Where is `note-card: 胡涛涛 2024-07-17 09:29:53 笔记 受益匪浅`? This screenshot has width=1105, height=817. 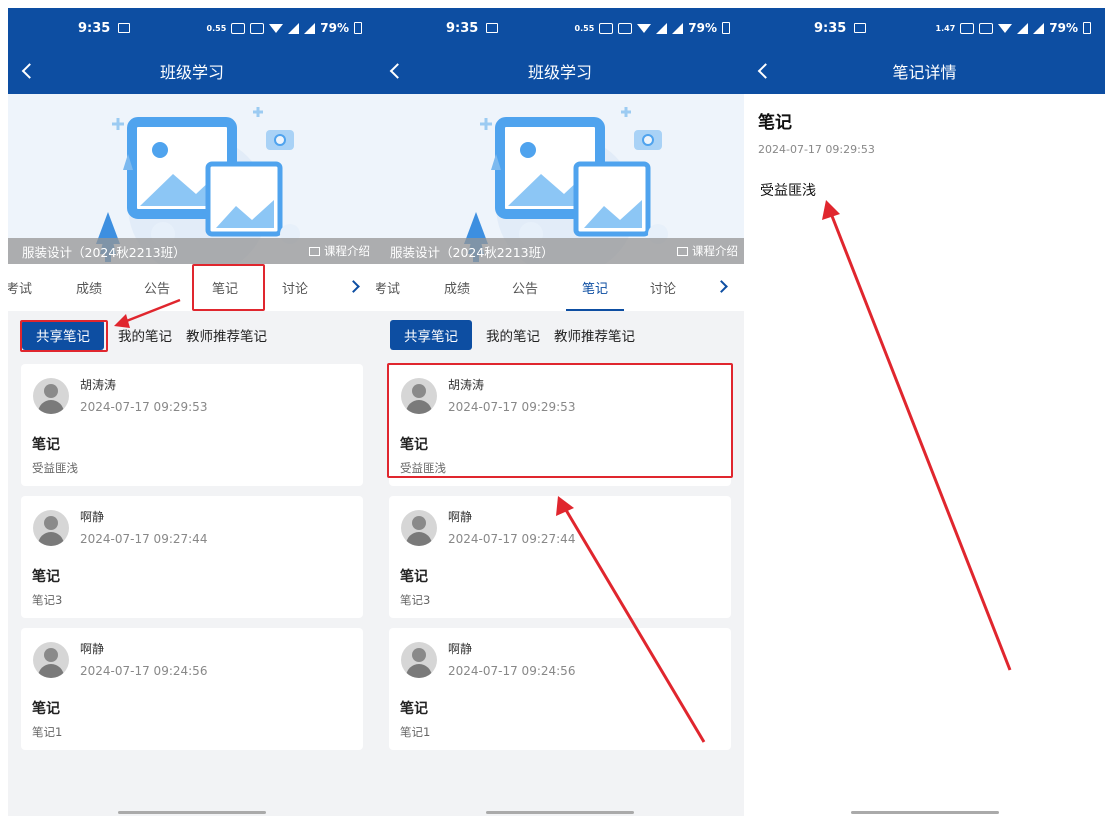 note-card: 胡涛涛 2024-07-17 09:29:53 笔记 受益匪浅 is located at coordinates (192, 425).